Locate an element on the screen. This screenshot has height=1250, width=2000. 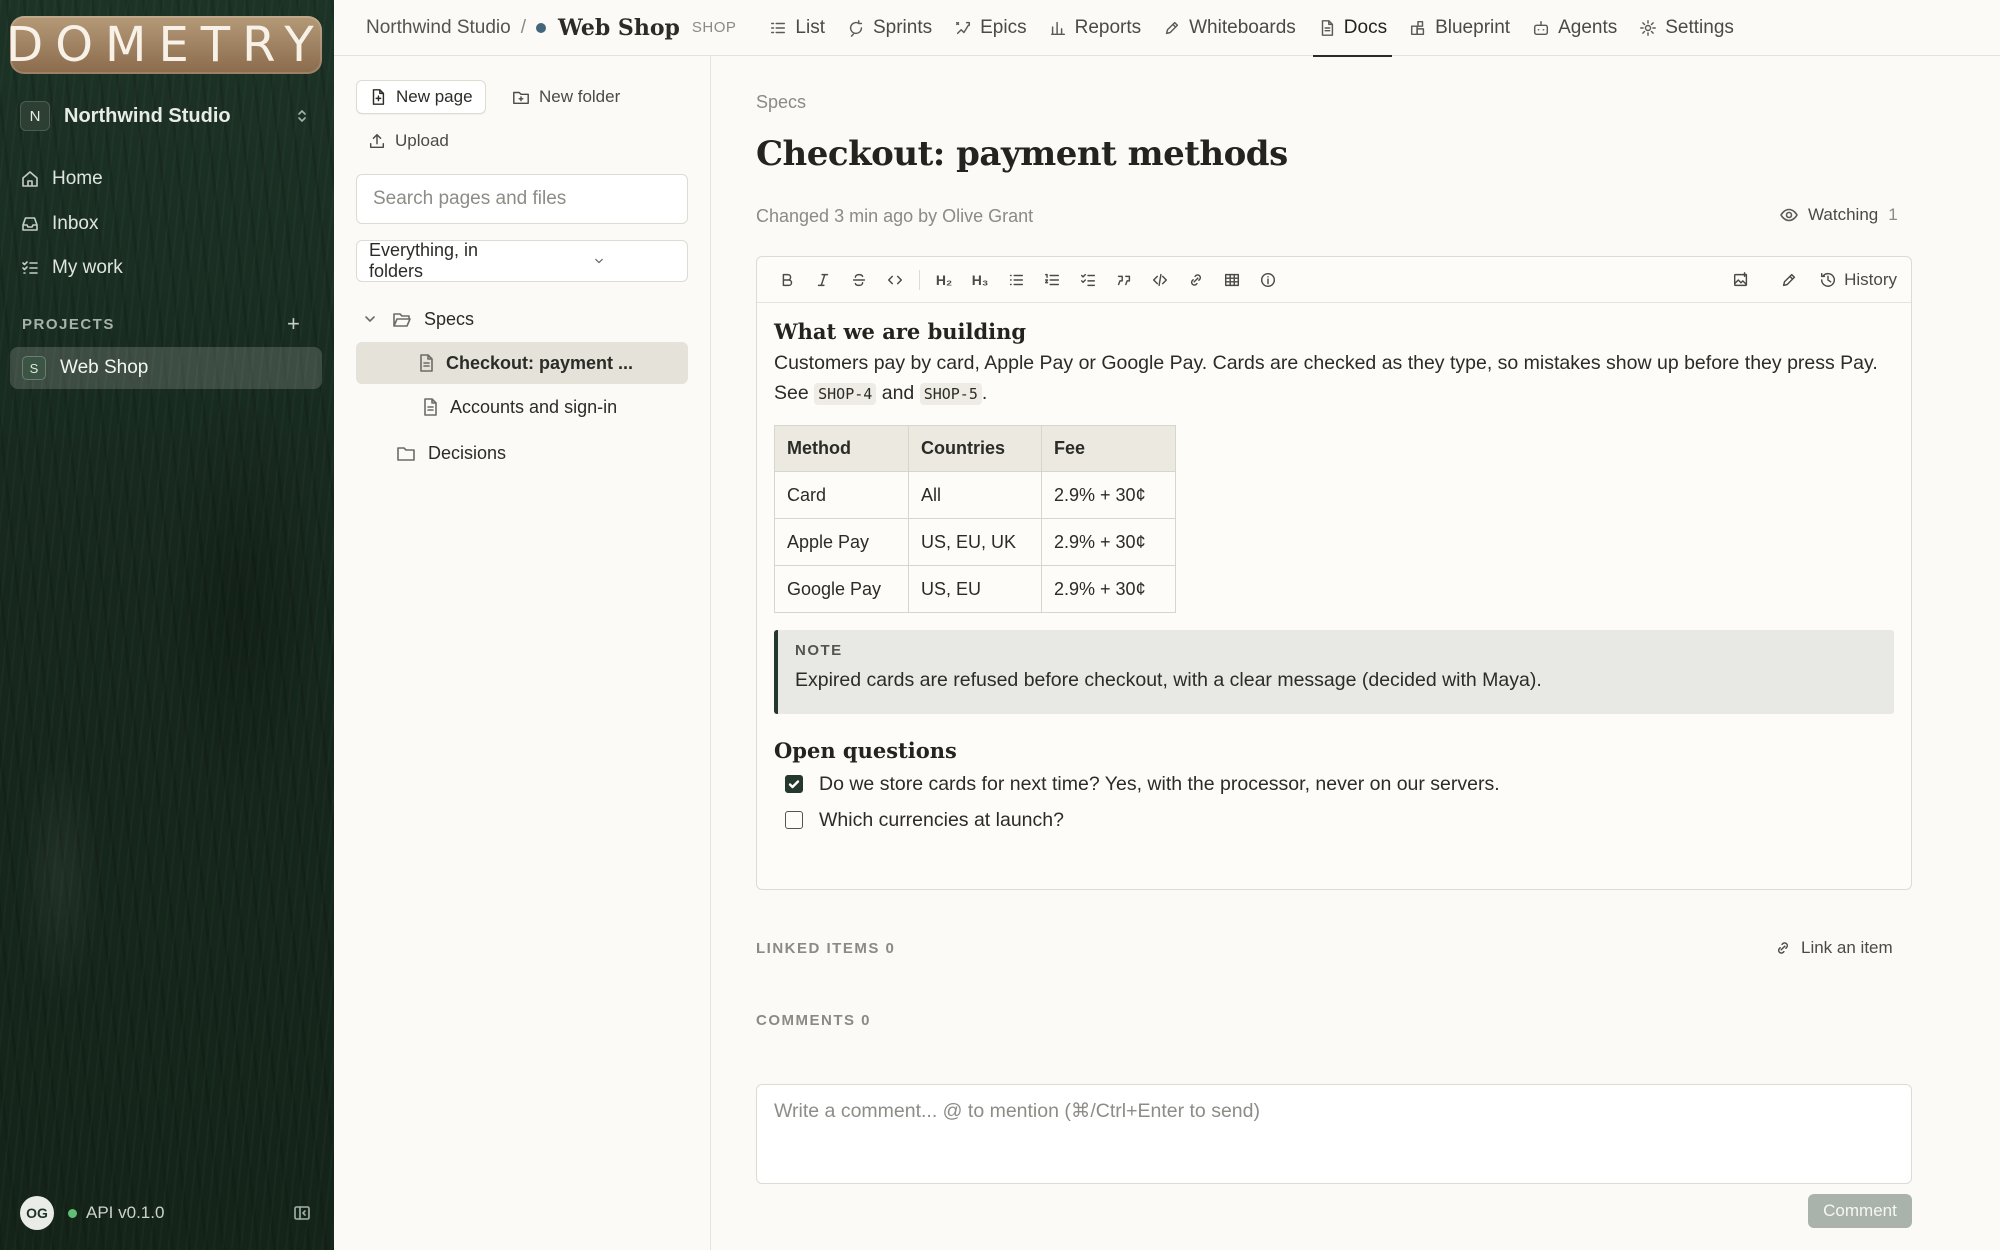
issue-ref-shop-5: SHOP-5 is located at coordinates (950, 394).